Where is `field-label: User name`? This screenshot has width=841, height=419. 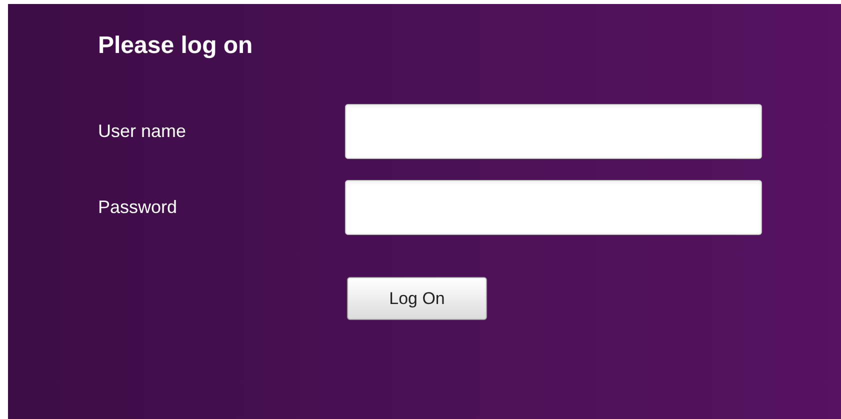
field-label: User name is located at coordinates (143, 131).